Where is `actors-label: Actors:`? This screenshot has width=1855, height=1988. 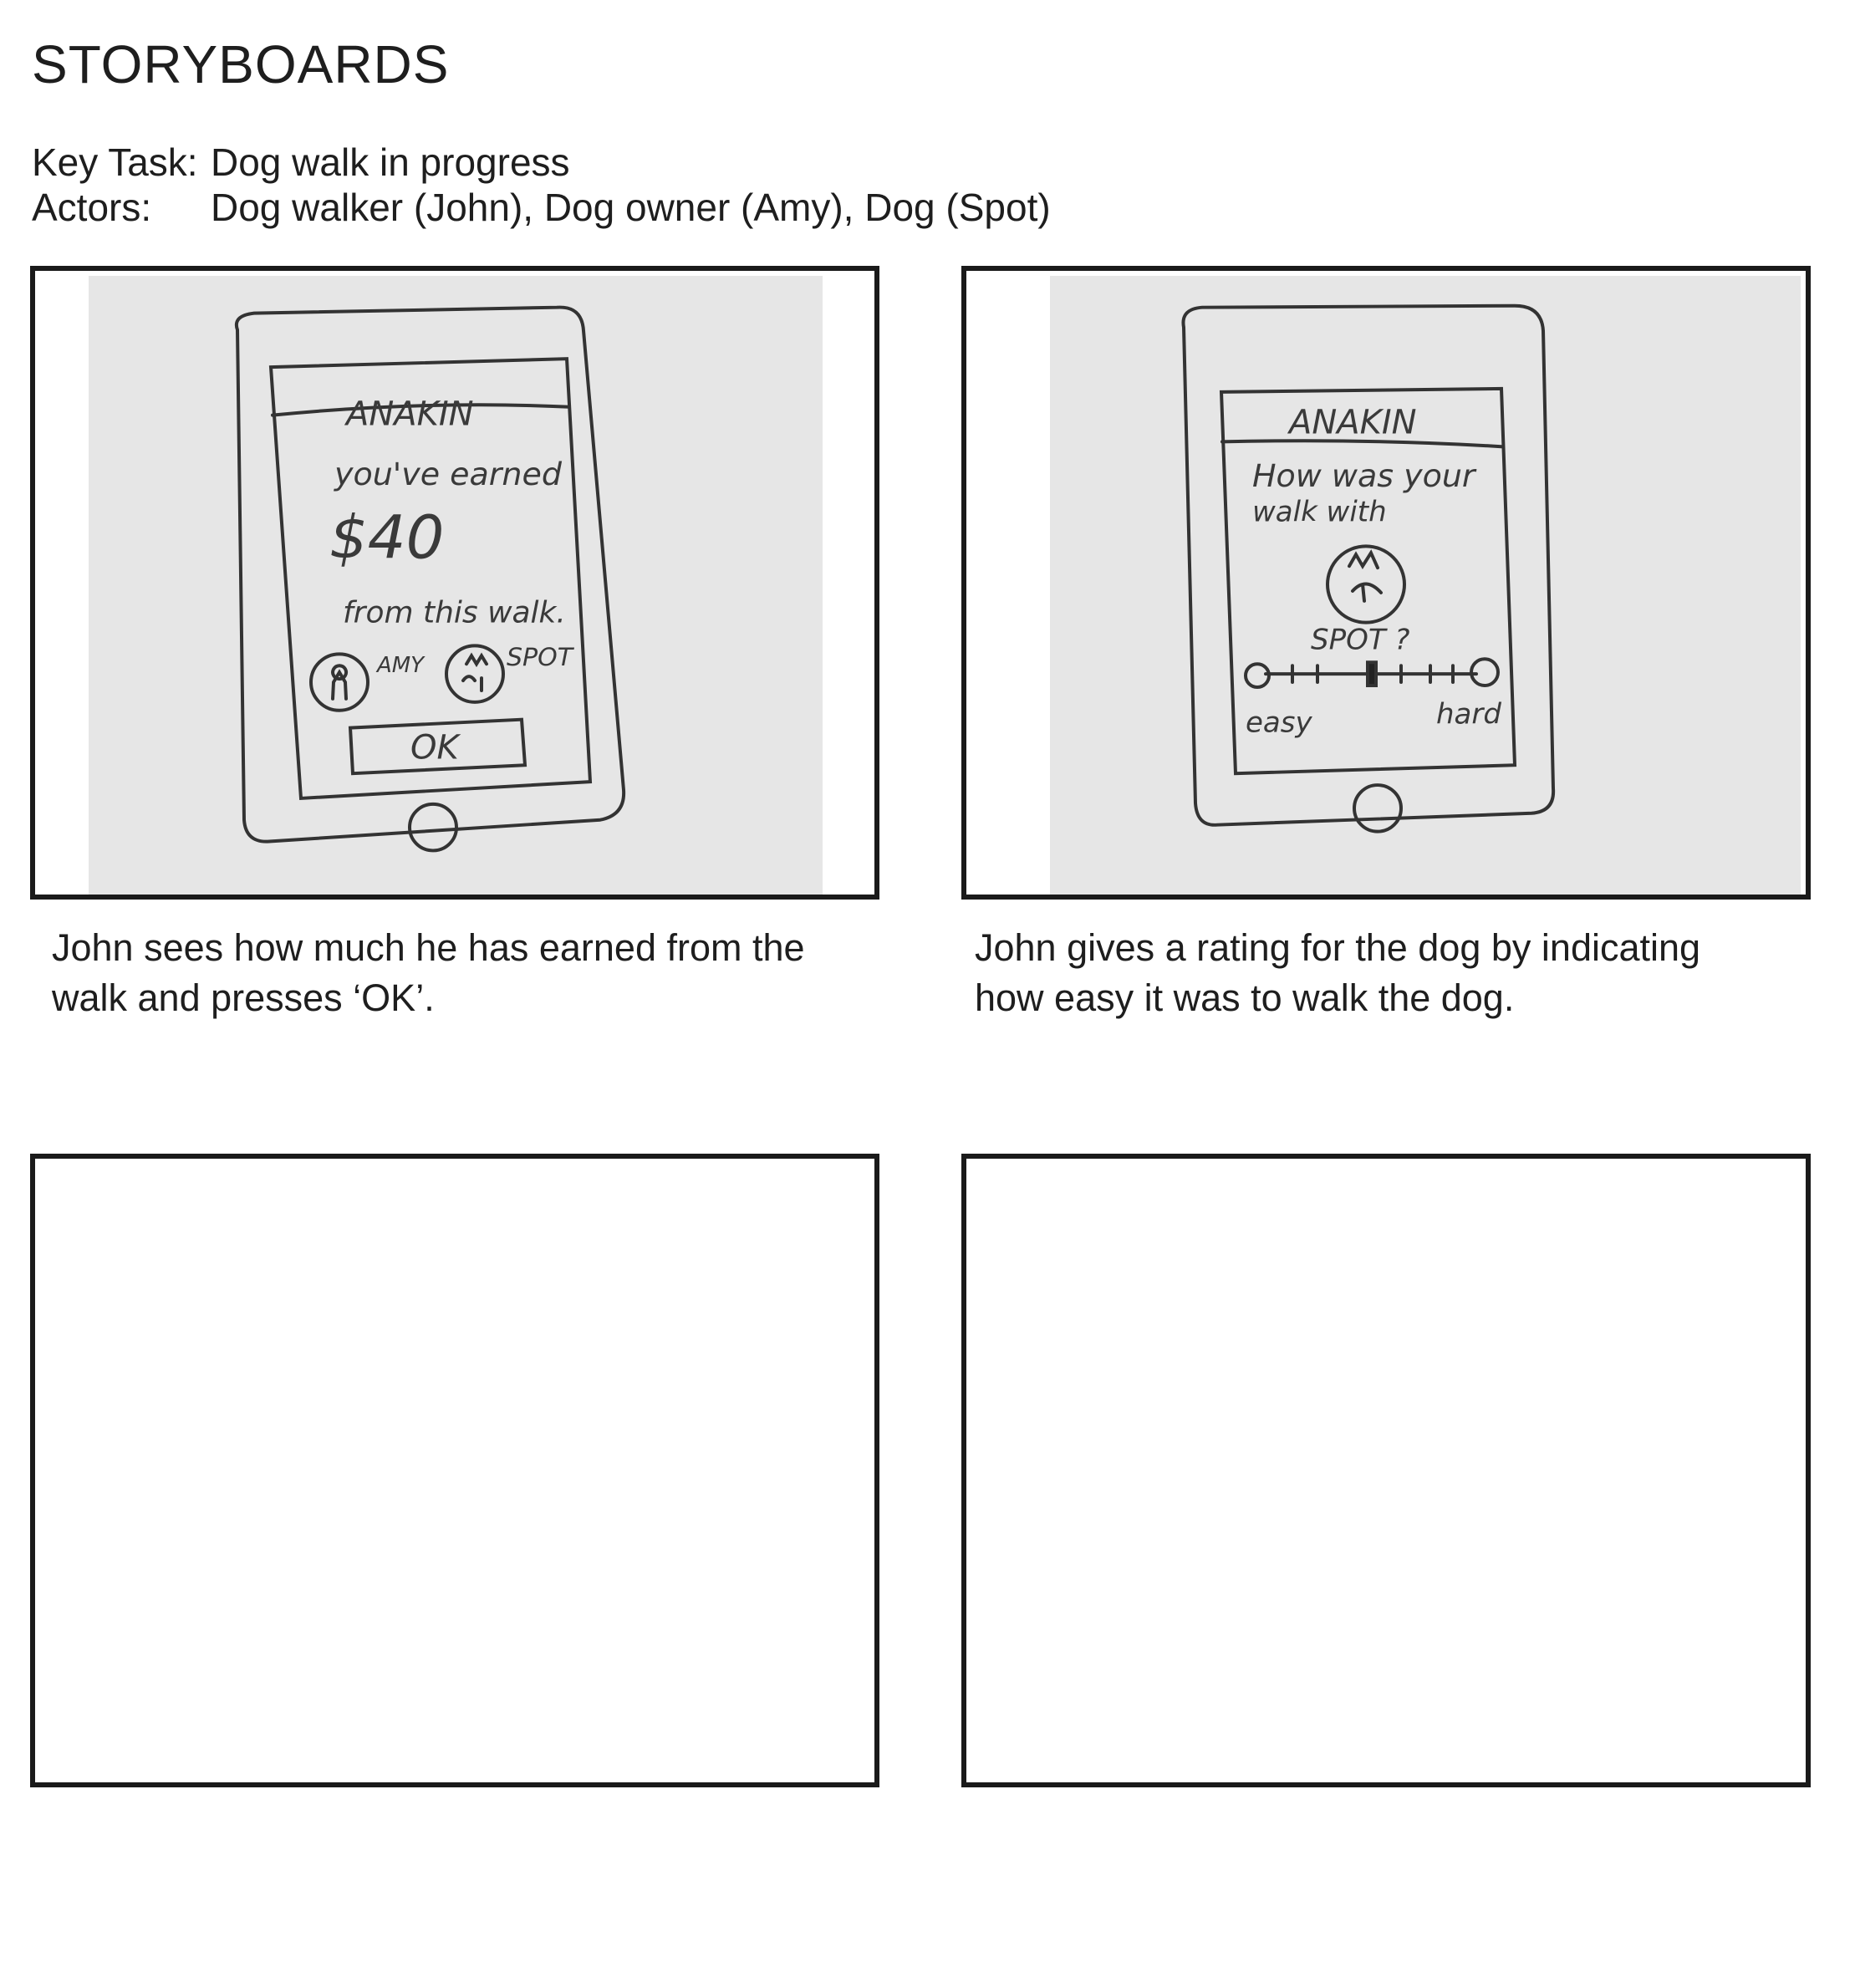 actors-label: Actors: is located at coordinates (92, 207).